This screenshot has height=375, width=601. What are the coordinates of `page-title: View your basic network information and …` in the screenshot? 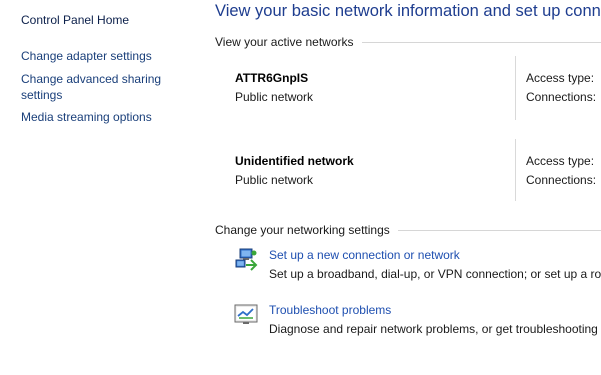 It's located at (408, 11).